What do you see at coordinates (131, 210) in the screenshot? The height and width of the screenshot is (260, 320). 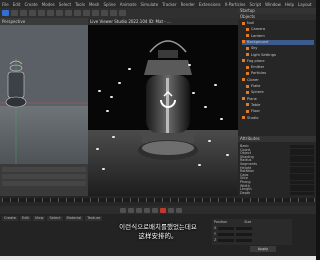 I see `step-back-button` at bounding box center [131, 210].